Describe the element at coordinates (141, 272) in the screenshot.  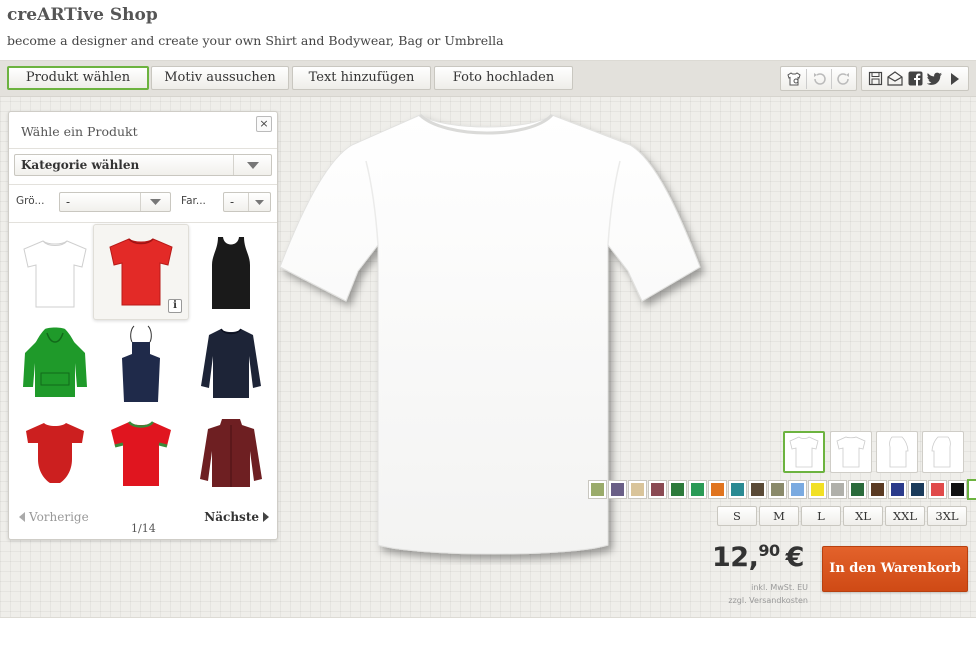
I see `product-red-tshirt: i` at that location.